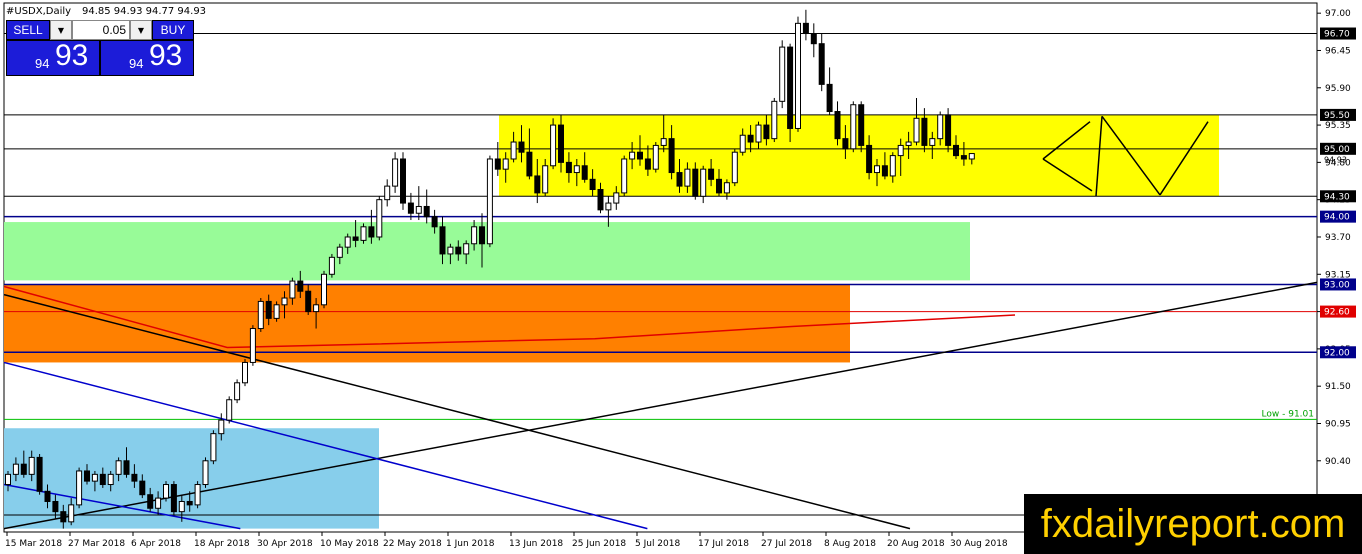  Describe the element at coordinates (1338, 387) in the screenshot. I see `y-tick-label: 91.50` at that location.